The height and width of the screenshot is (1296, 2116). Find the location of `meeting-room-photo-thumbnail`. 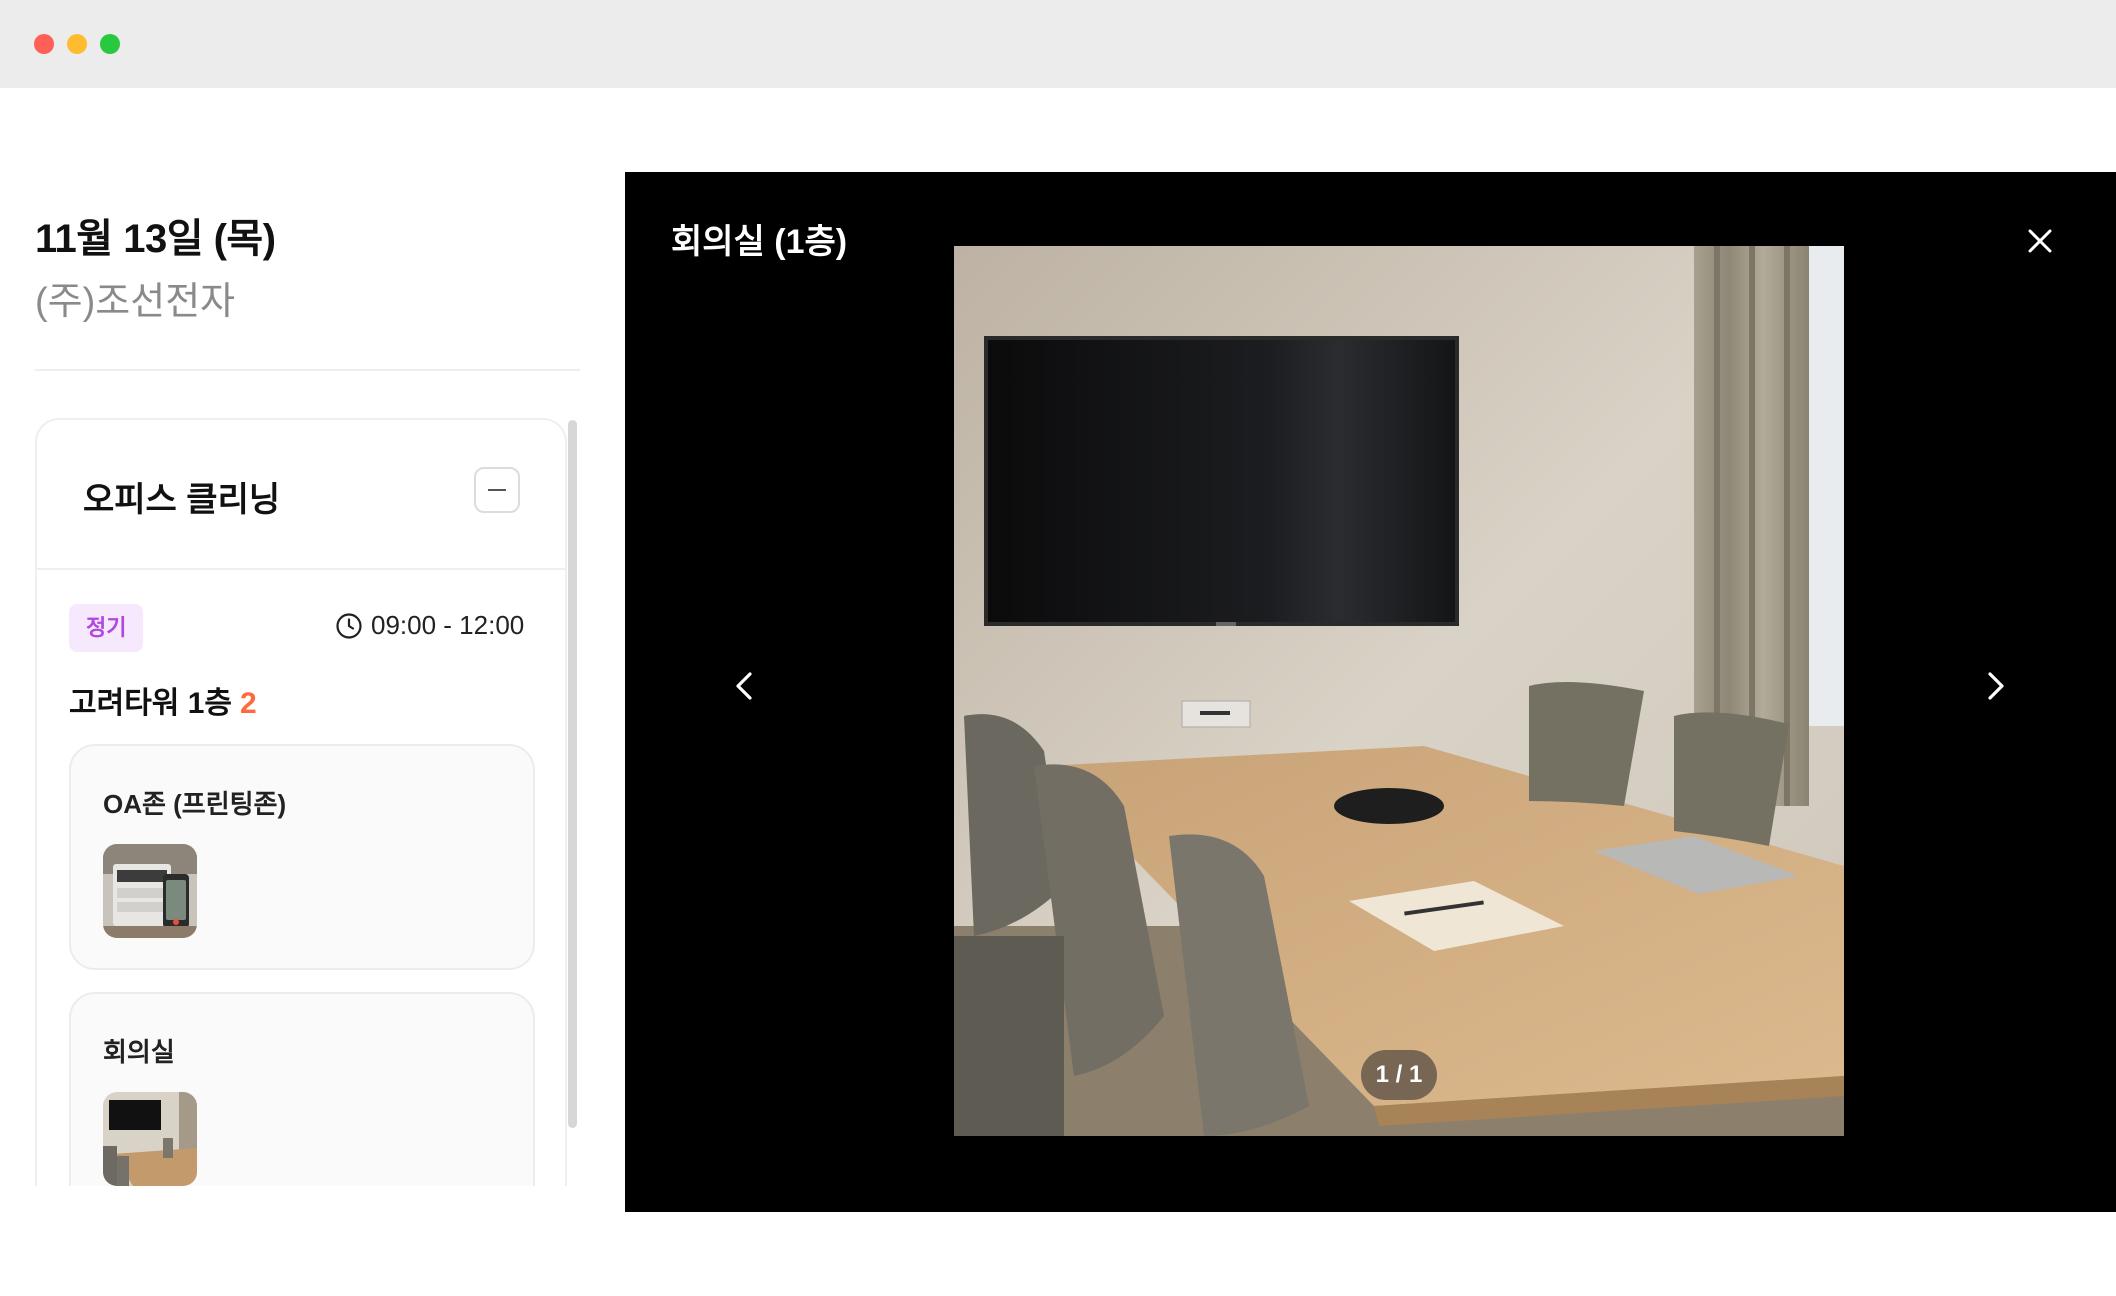

meeting-room-photo-thumbnail is located at coordinates (150, 1139).